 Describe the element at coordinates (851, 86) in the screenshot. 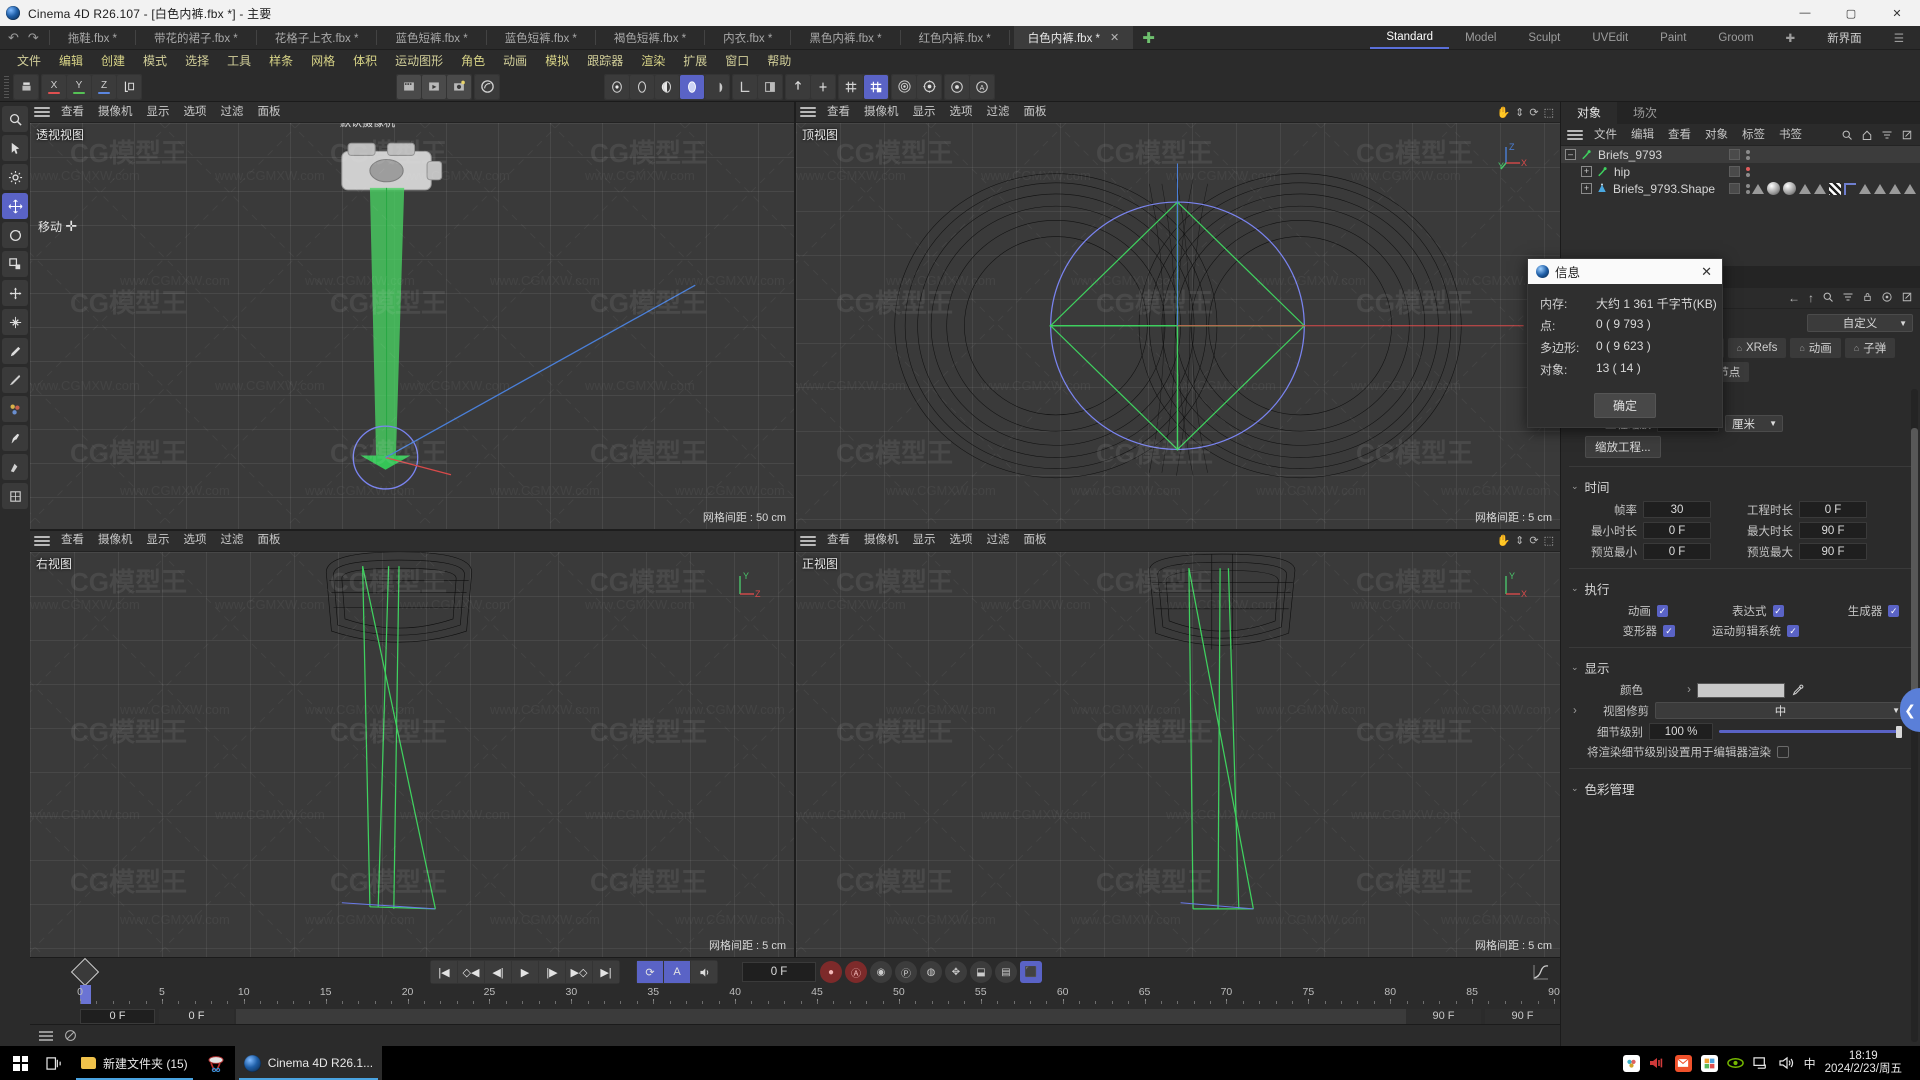

I see `grid-icon` at that location.